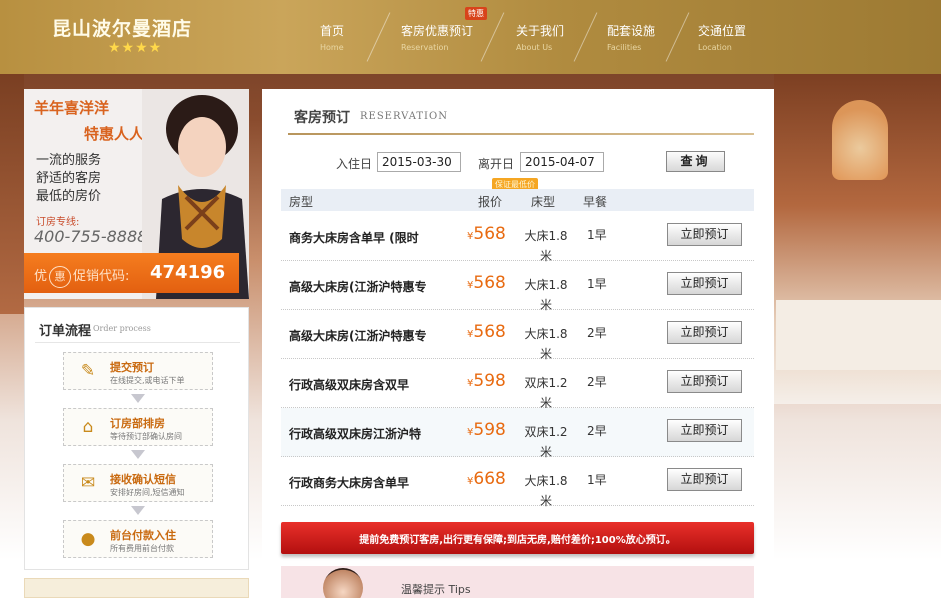  I want to click on pencil-icon: ✎, so click(88, 371).